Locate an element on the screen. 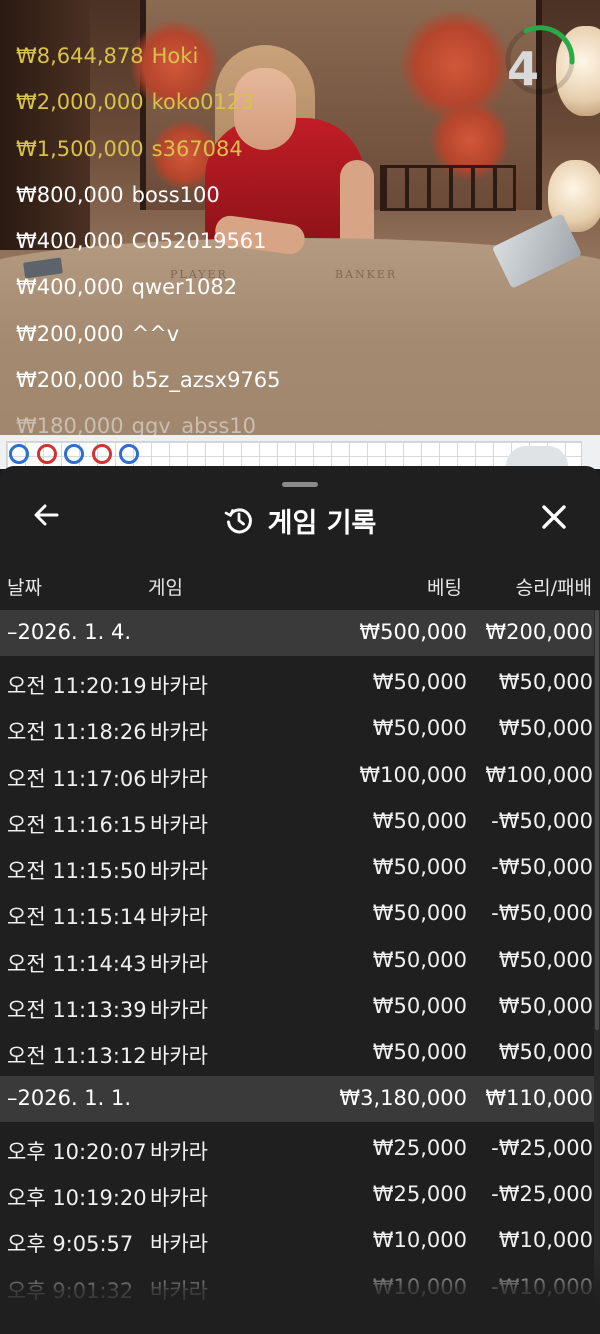 The width and height of the screenshot is (600, 1334). row-time: 오전 11:14:43 is located at coordinates (77, 963).